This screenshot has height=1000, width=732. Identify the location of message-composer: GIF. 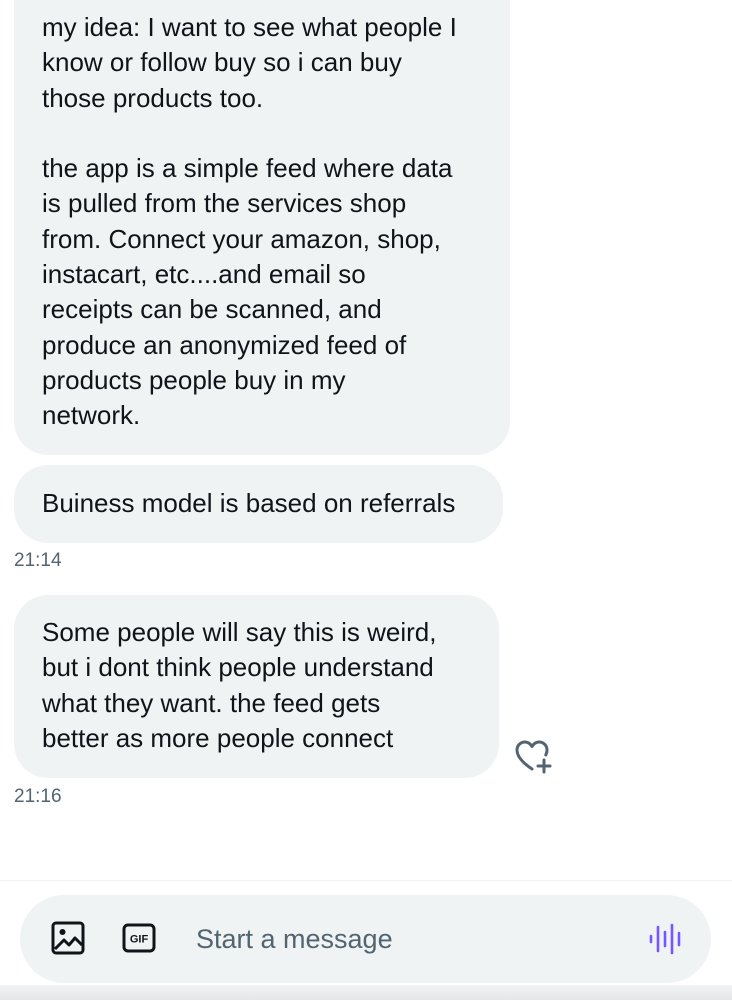
(365, 939).